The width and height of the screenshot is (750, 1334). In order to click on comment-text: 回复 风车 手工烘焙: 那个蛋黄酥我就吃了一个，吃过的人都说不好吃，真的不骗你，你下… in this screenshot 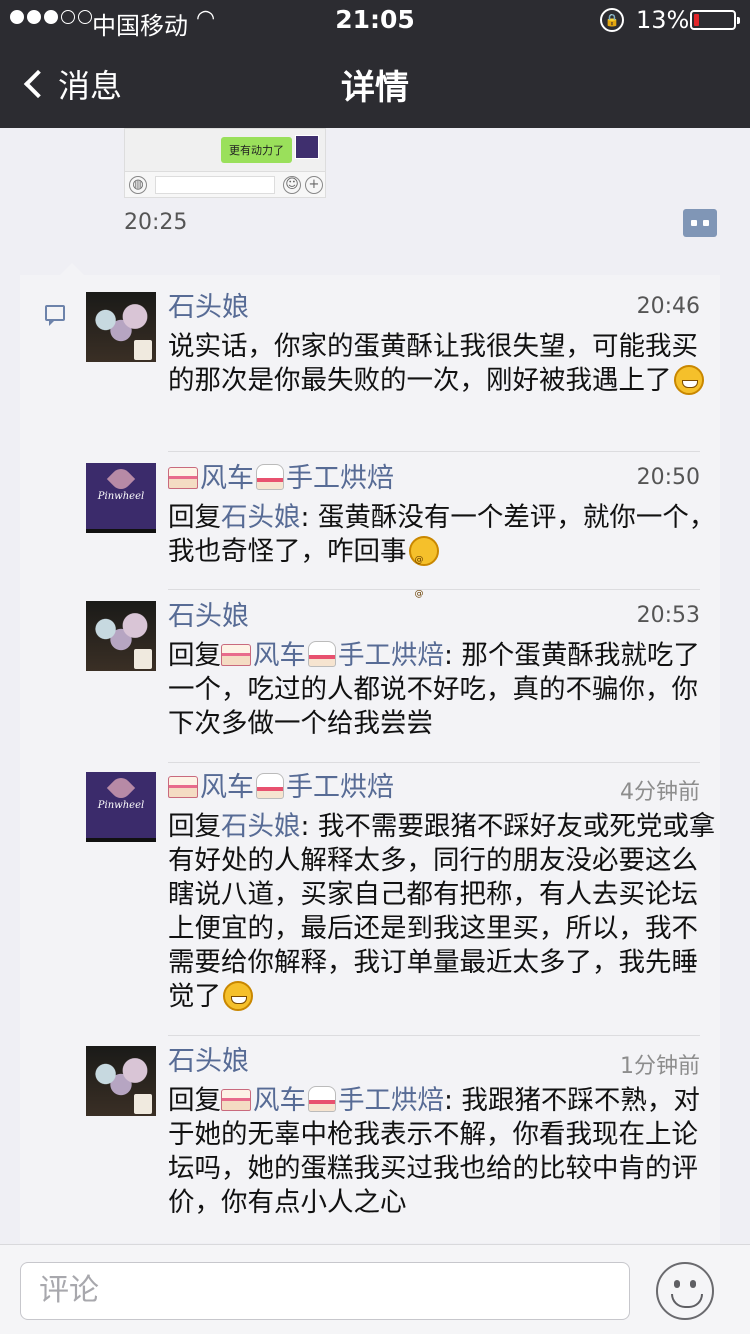, I will do `click(434, 689)`.